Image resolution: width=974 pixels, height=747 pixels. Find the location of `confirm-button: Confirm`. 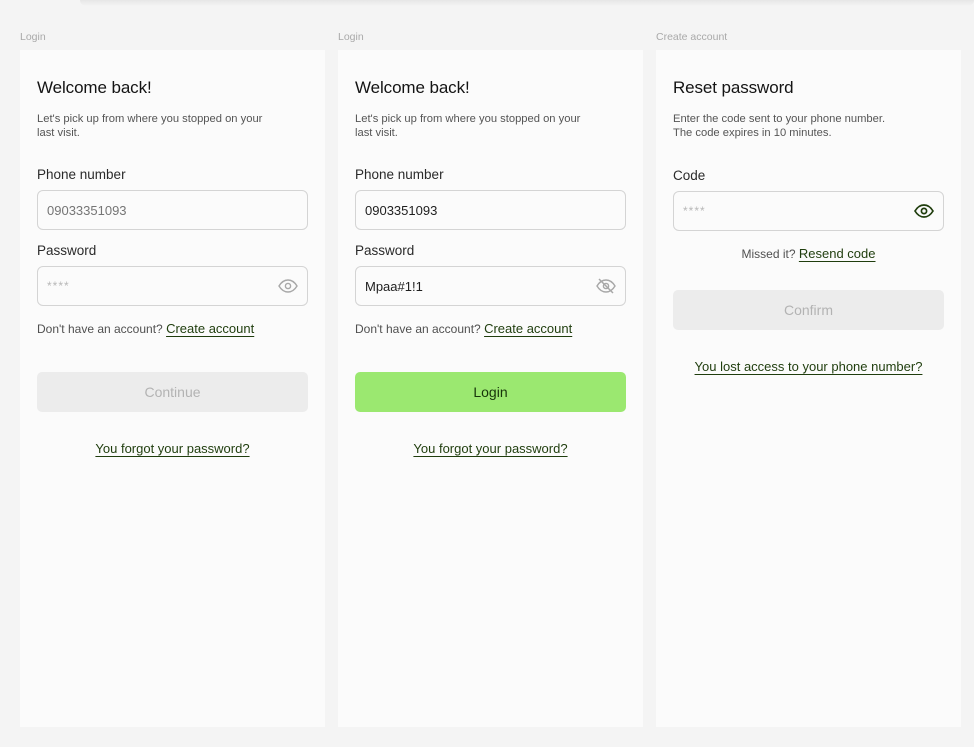

confirm-button: Confirm is located at coordinates (808, 310).